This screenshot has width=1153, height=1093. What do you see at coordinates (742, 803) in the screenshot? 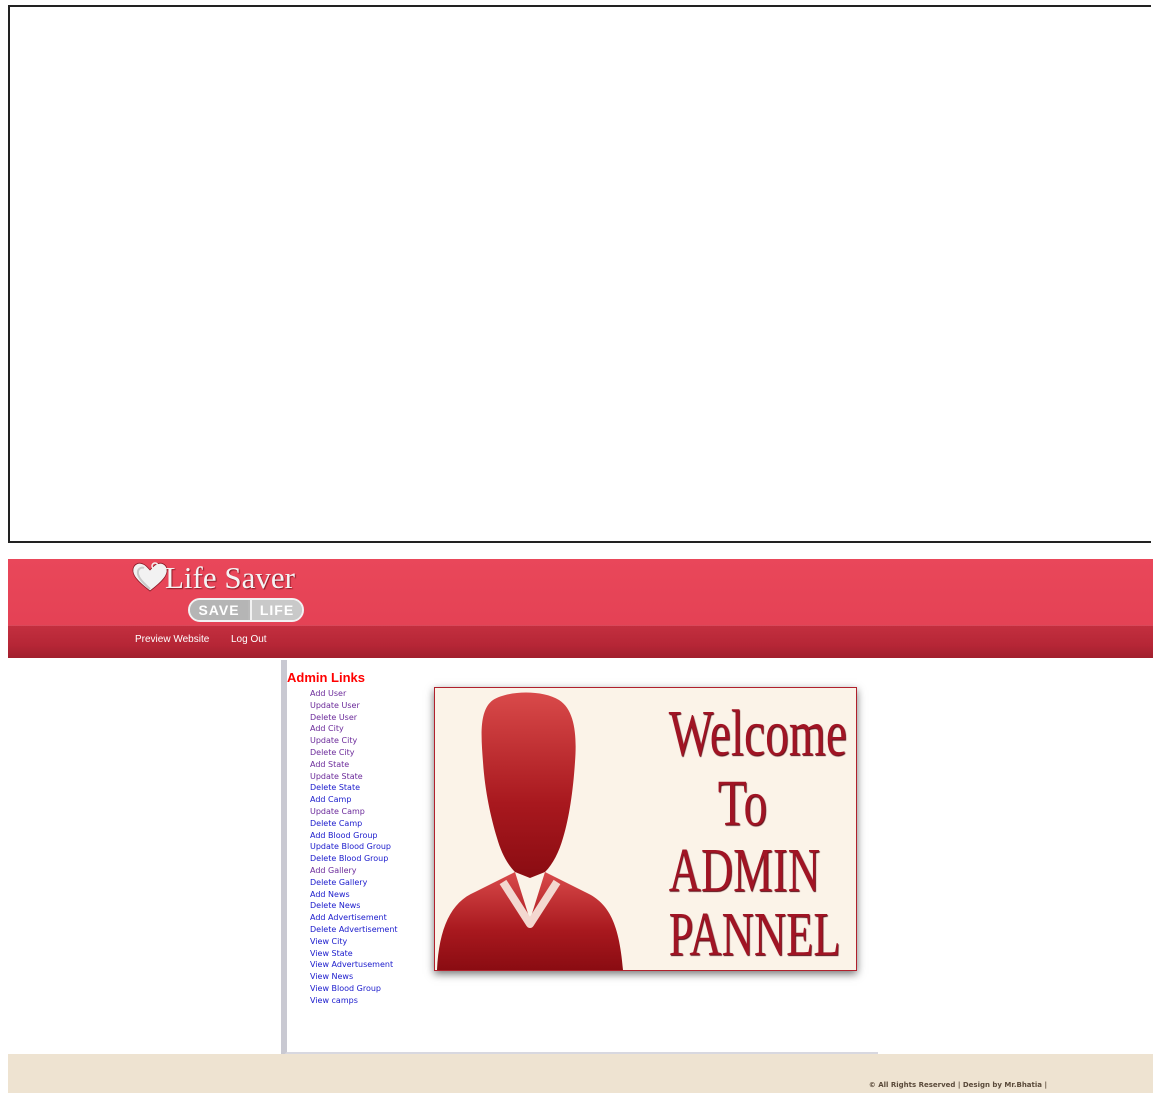
I see `welcome-line-2: To` at bounding box center [742, 803].